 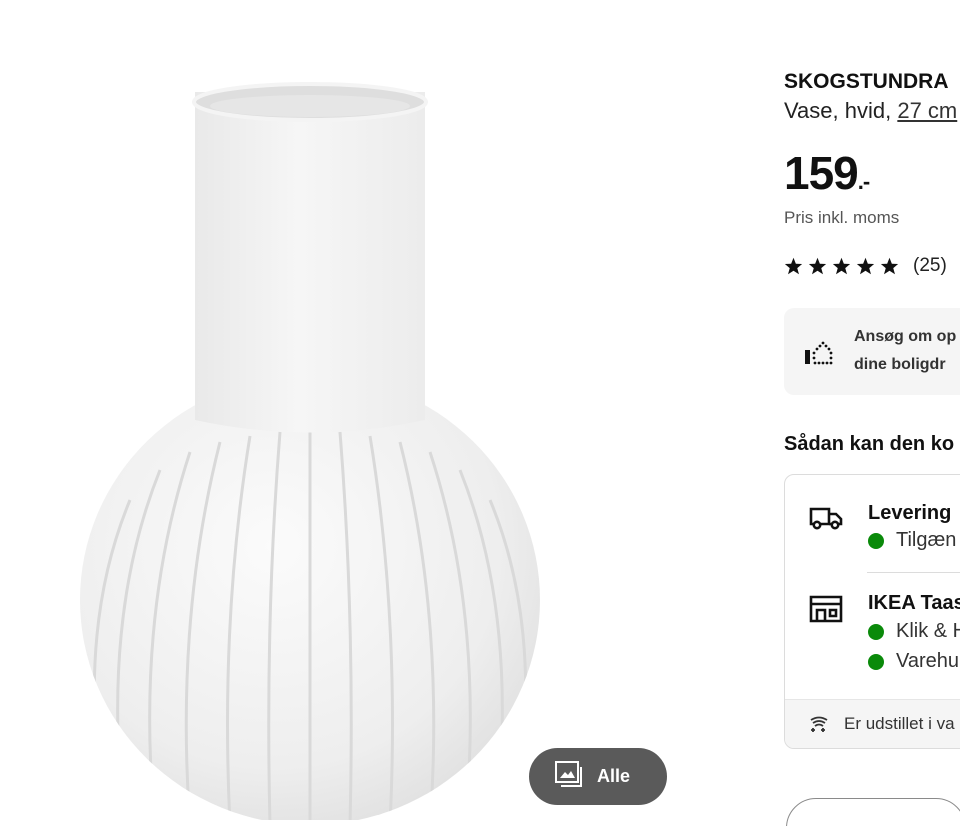 What do you see at coordinates (872, 351) in the screenshot?
I see `financing-promo: Ansøg om op dine boligdr` at bounding box center [872, 351].